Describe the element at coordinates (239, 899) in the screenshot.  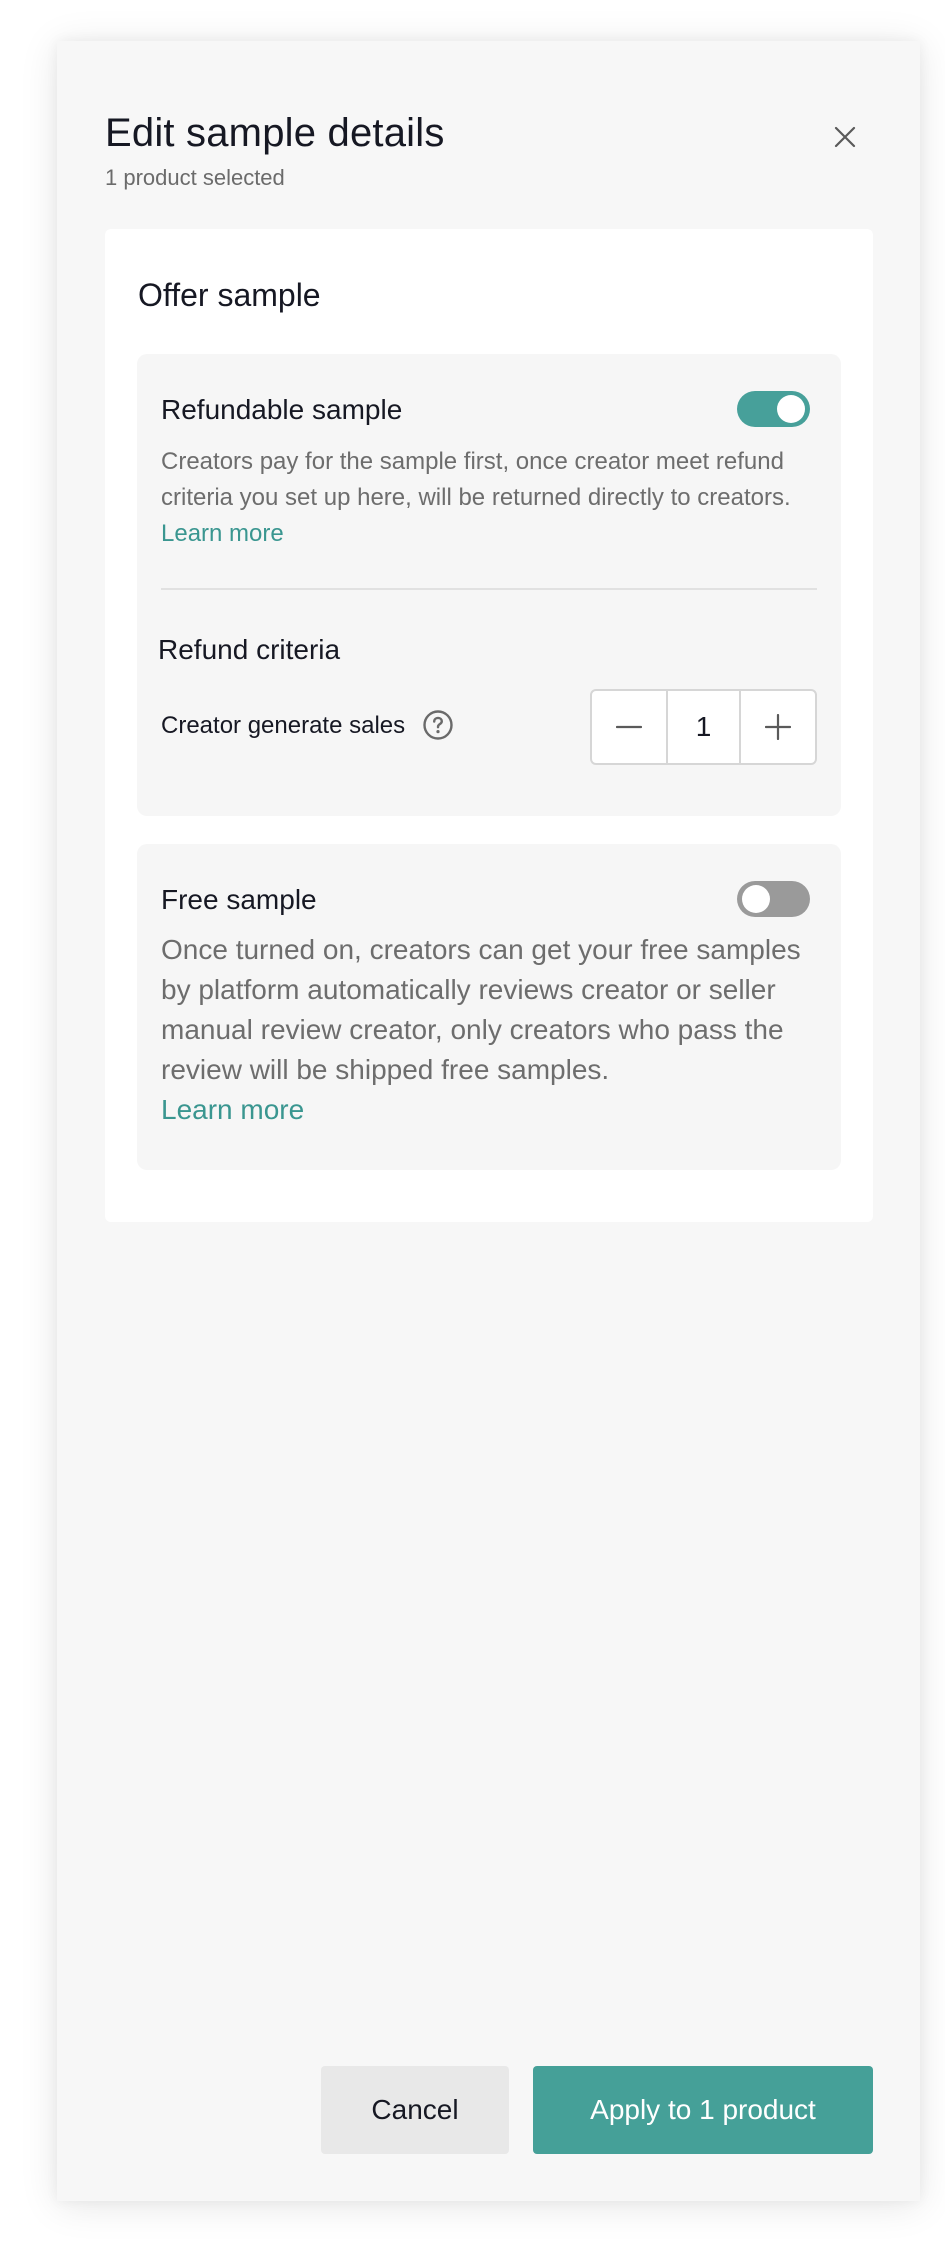
I see `free-sample-title: Free sample` at that location.